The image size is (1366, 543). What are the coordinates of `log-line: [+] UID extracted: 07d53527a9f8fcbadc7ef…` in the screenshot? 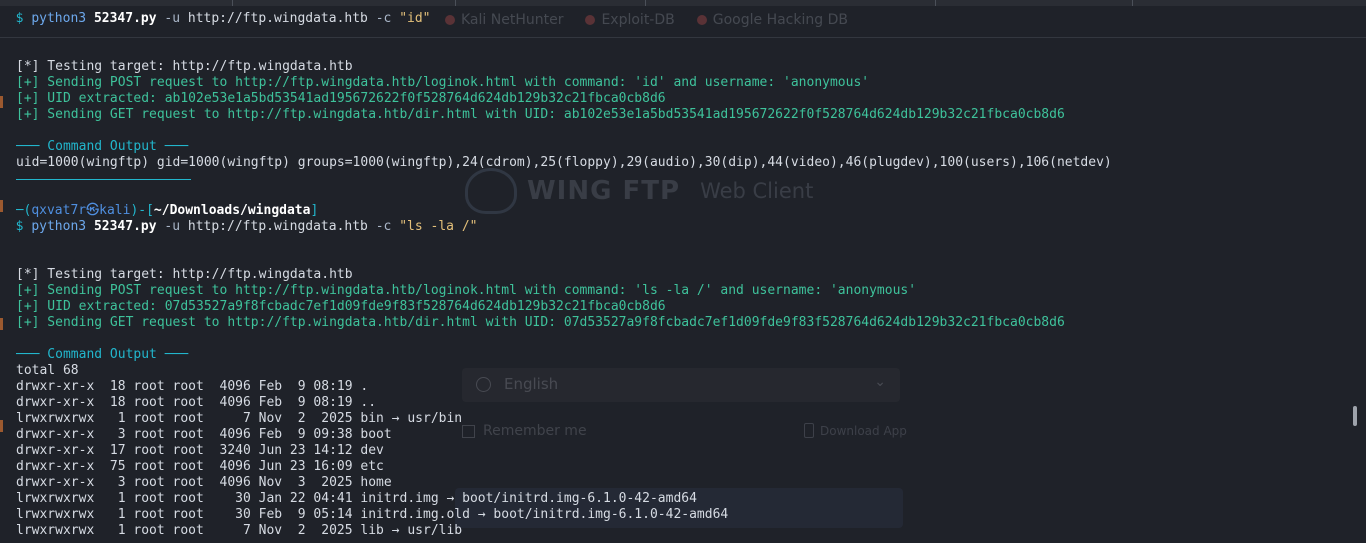 It's located at (341, 306).